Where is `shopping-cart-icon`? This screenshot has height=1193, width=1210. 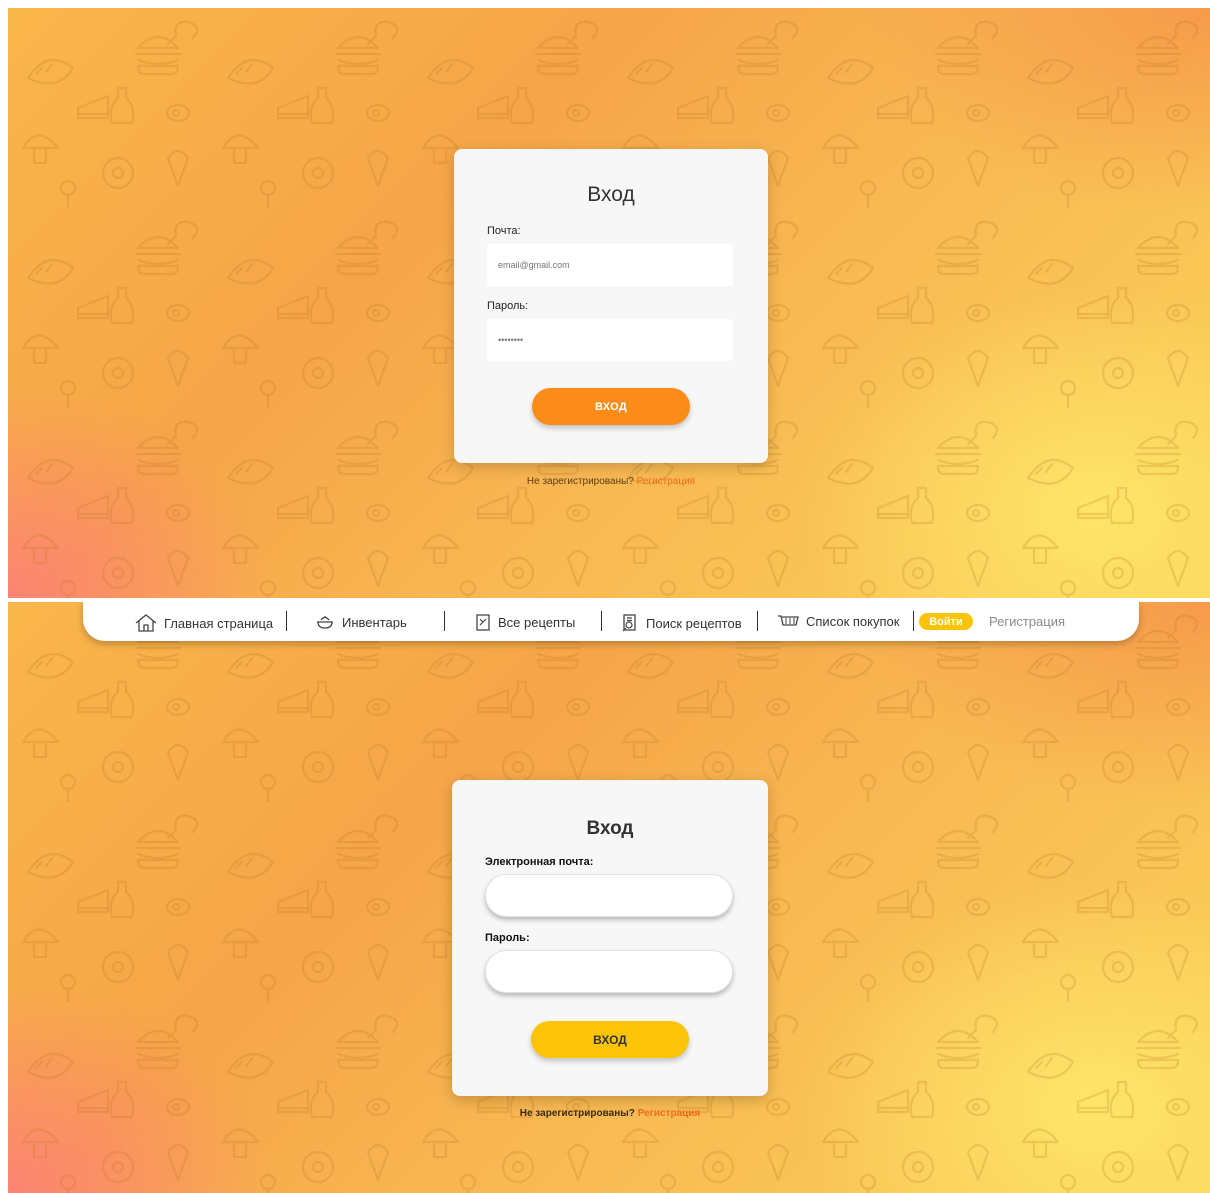 shopping-cart-icon is located at coordinates (788, 620).